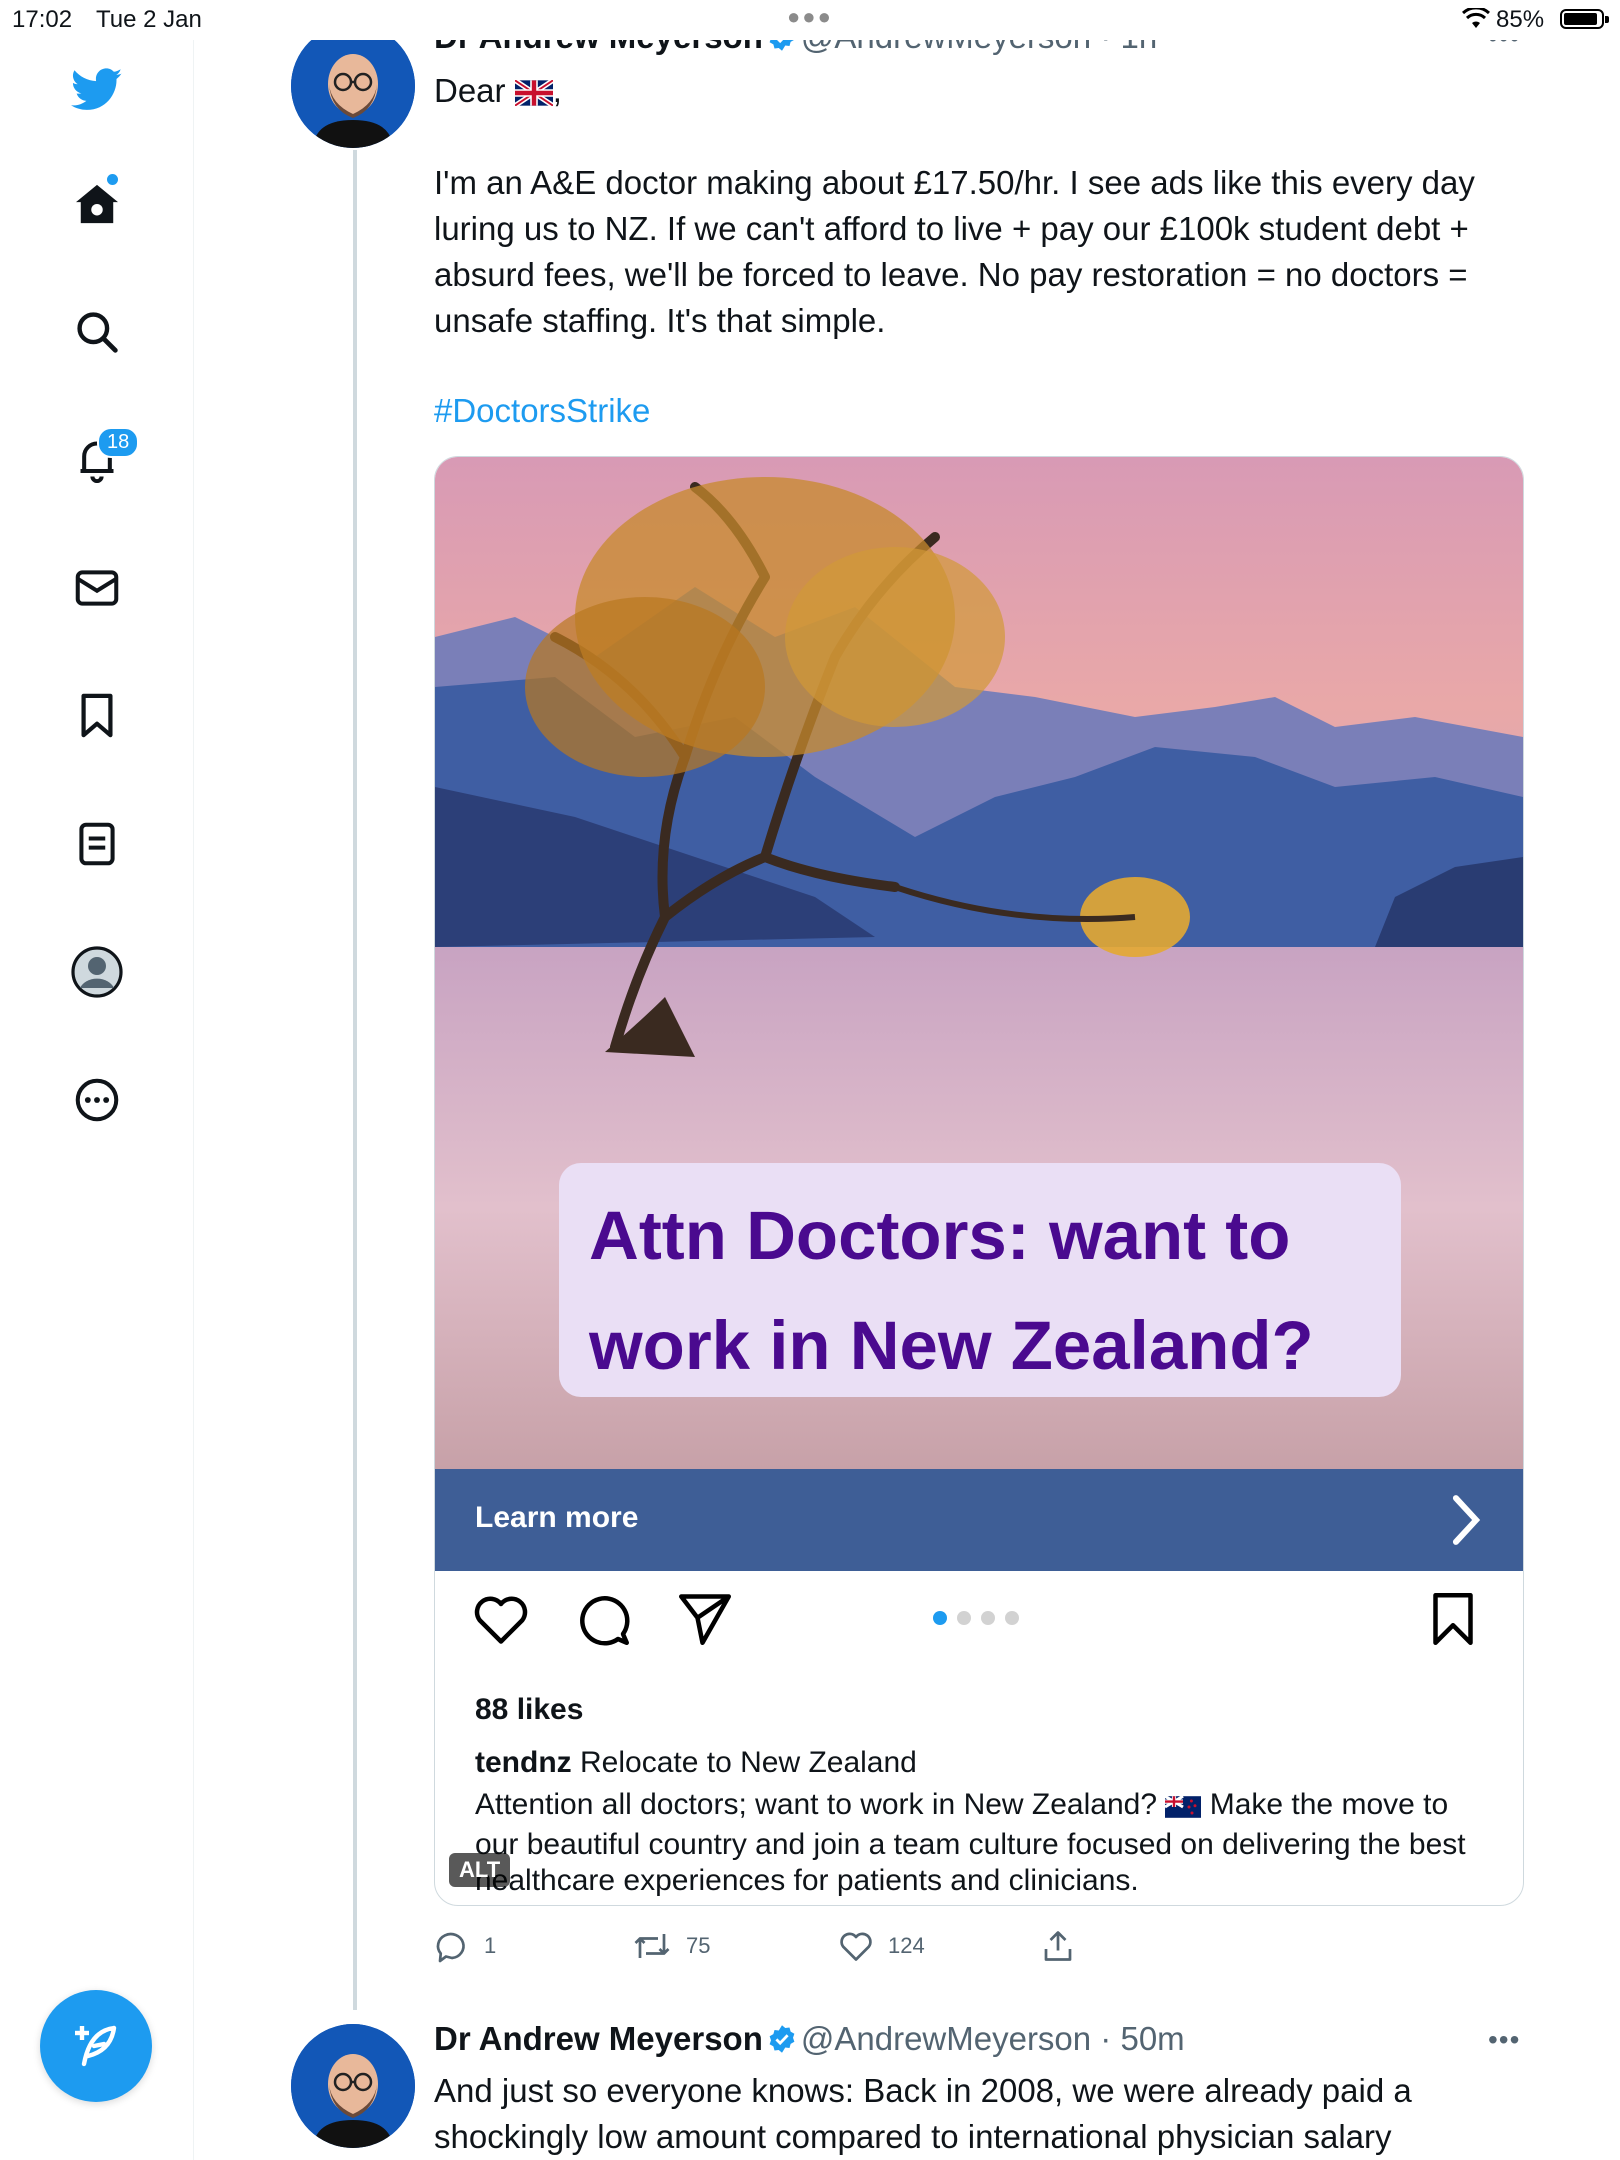  I want to click on send-icon, so click(705, 1619).